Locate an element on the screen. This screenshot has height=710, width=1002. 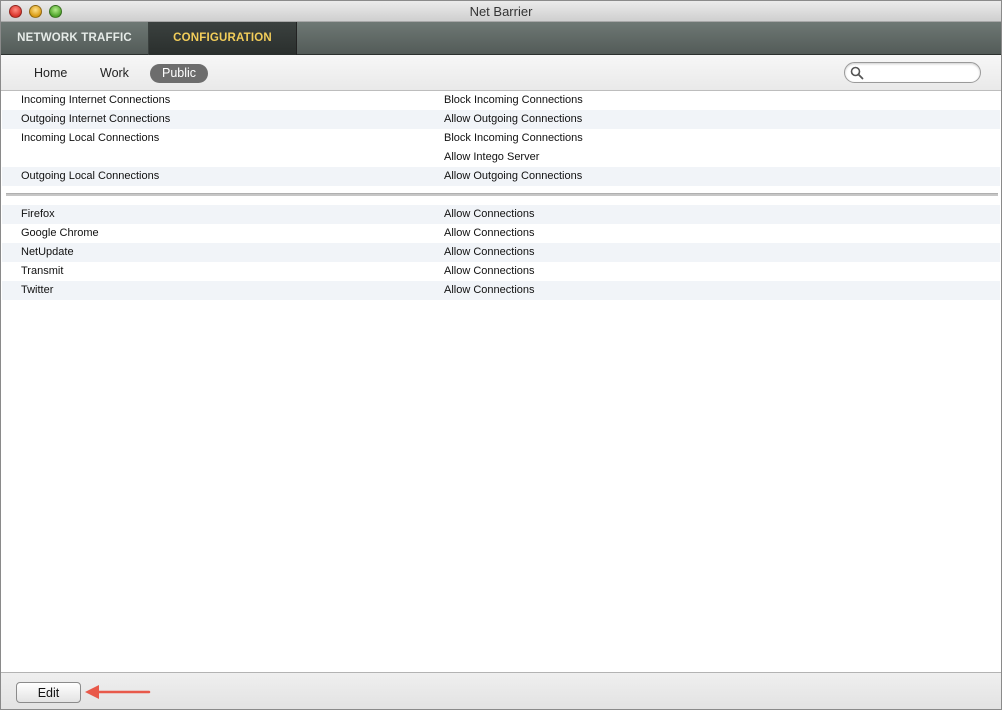
tab-configuration: CONFIGURATION is located at coordinates (223, 38).